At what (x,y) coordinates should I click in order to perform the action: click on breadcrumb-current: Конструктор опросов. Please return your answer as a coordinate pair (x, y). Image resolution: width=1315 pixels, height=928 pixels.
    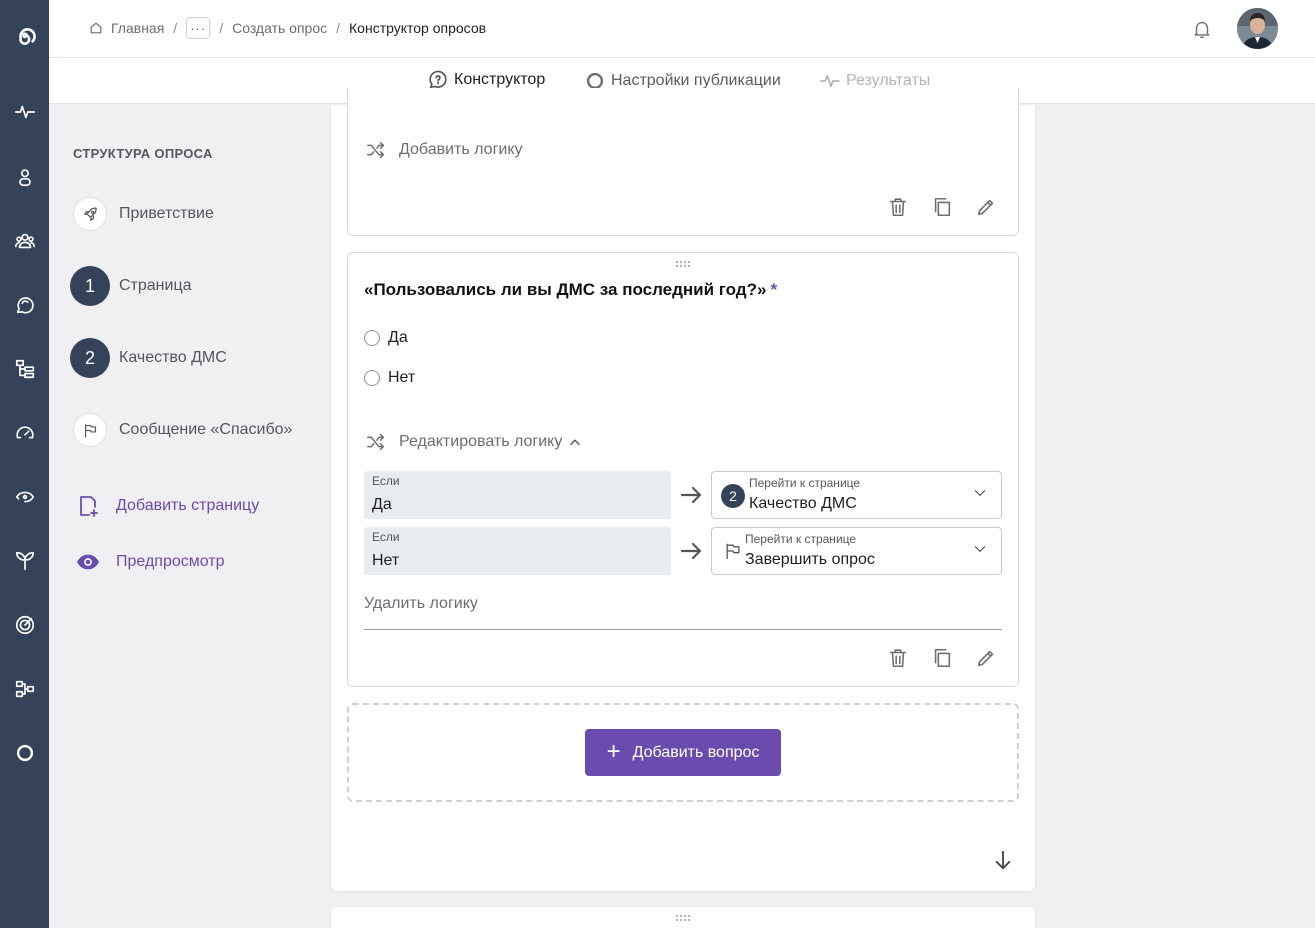
    Looking at the image, I should click on (418, 28).